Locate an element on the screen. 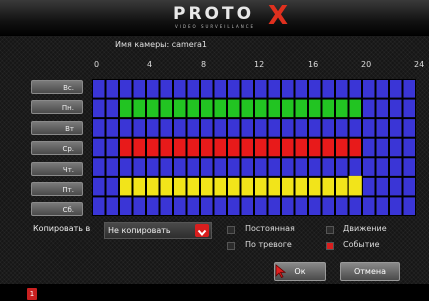 The height and width of the screenshot is (301, 429). day-button-thu: Чт. is located at coordinates (57, 169).